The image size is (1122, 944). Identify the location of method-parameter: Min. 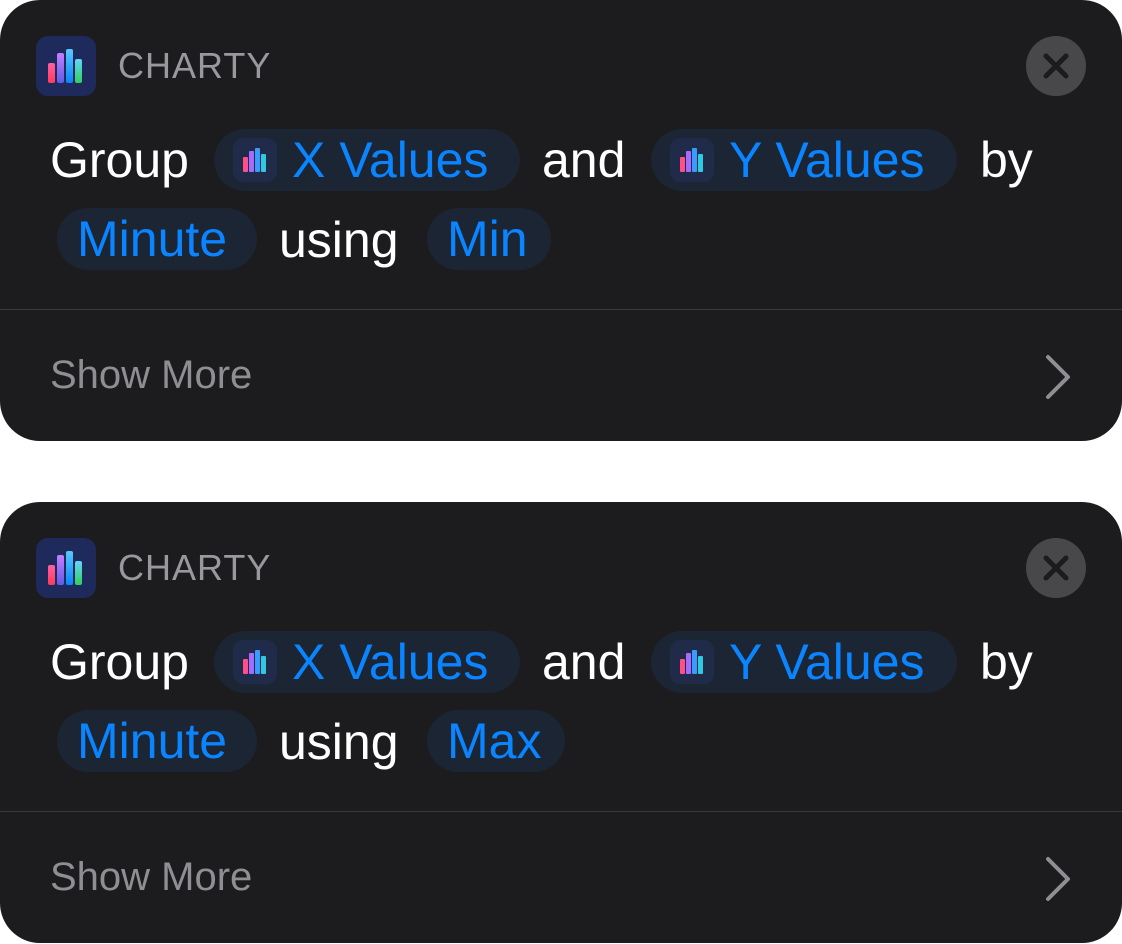
(489, 239).